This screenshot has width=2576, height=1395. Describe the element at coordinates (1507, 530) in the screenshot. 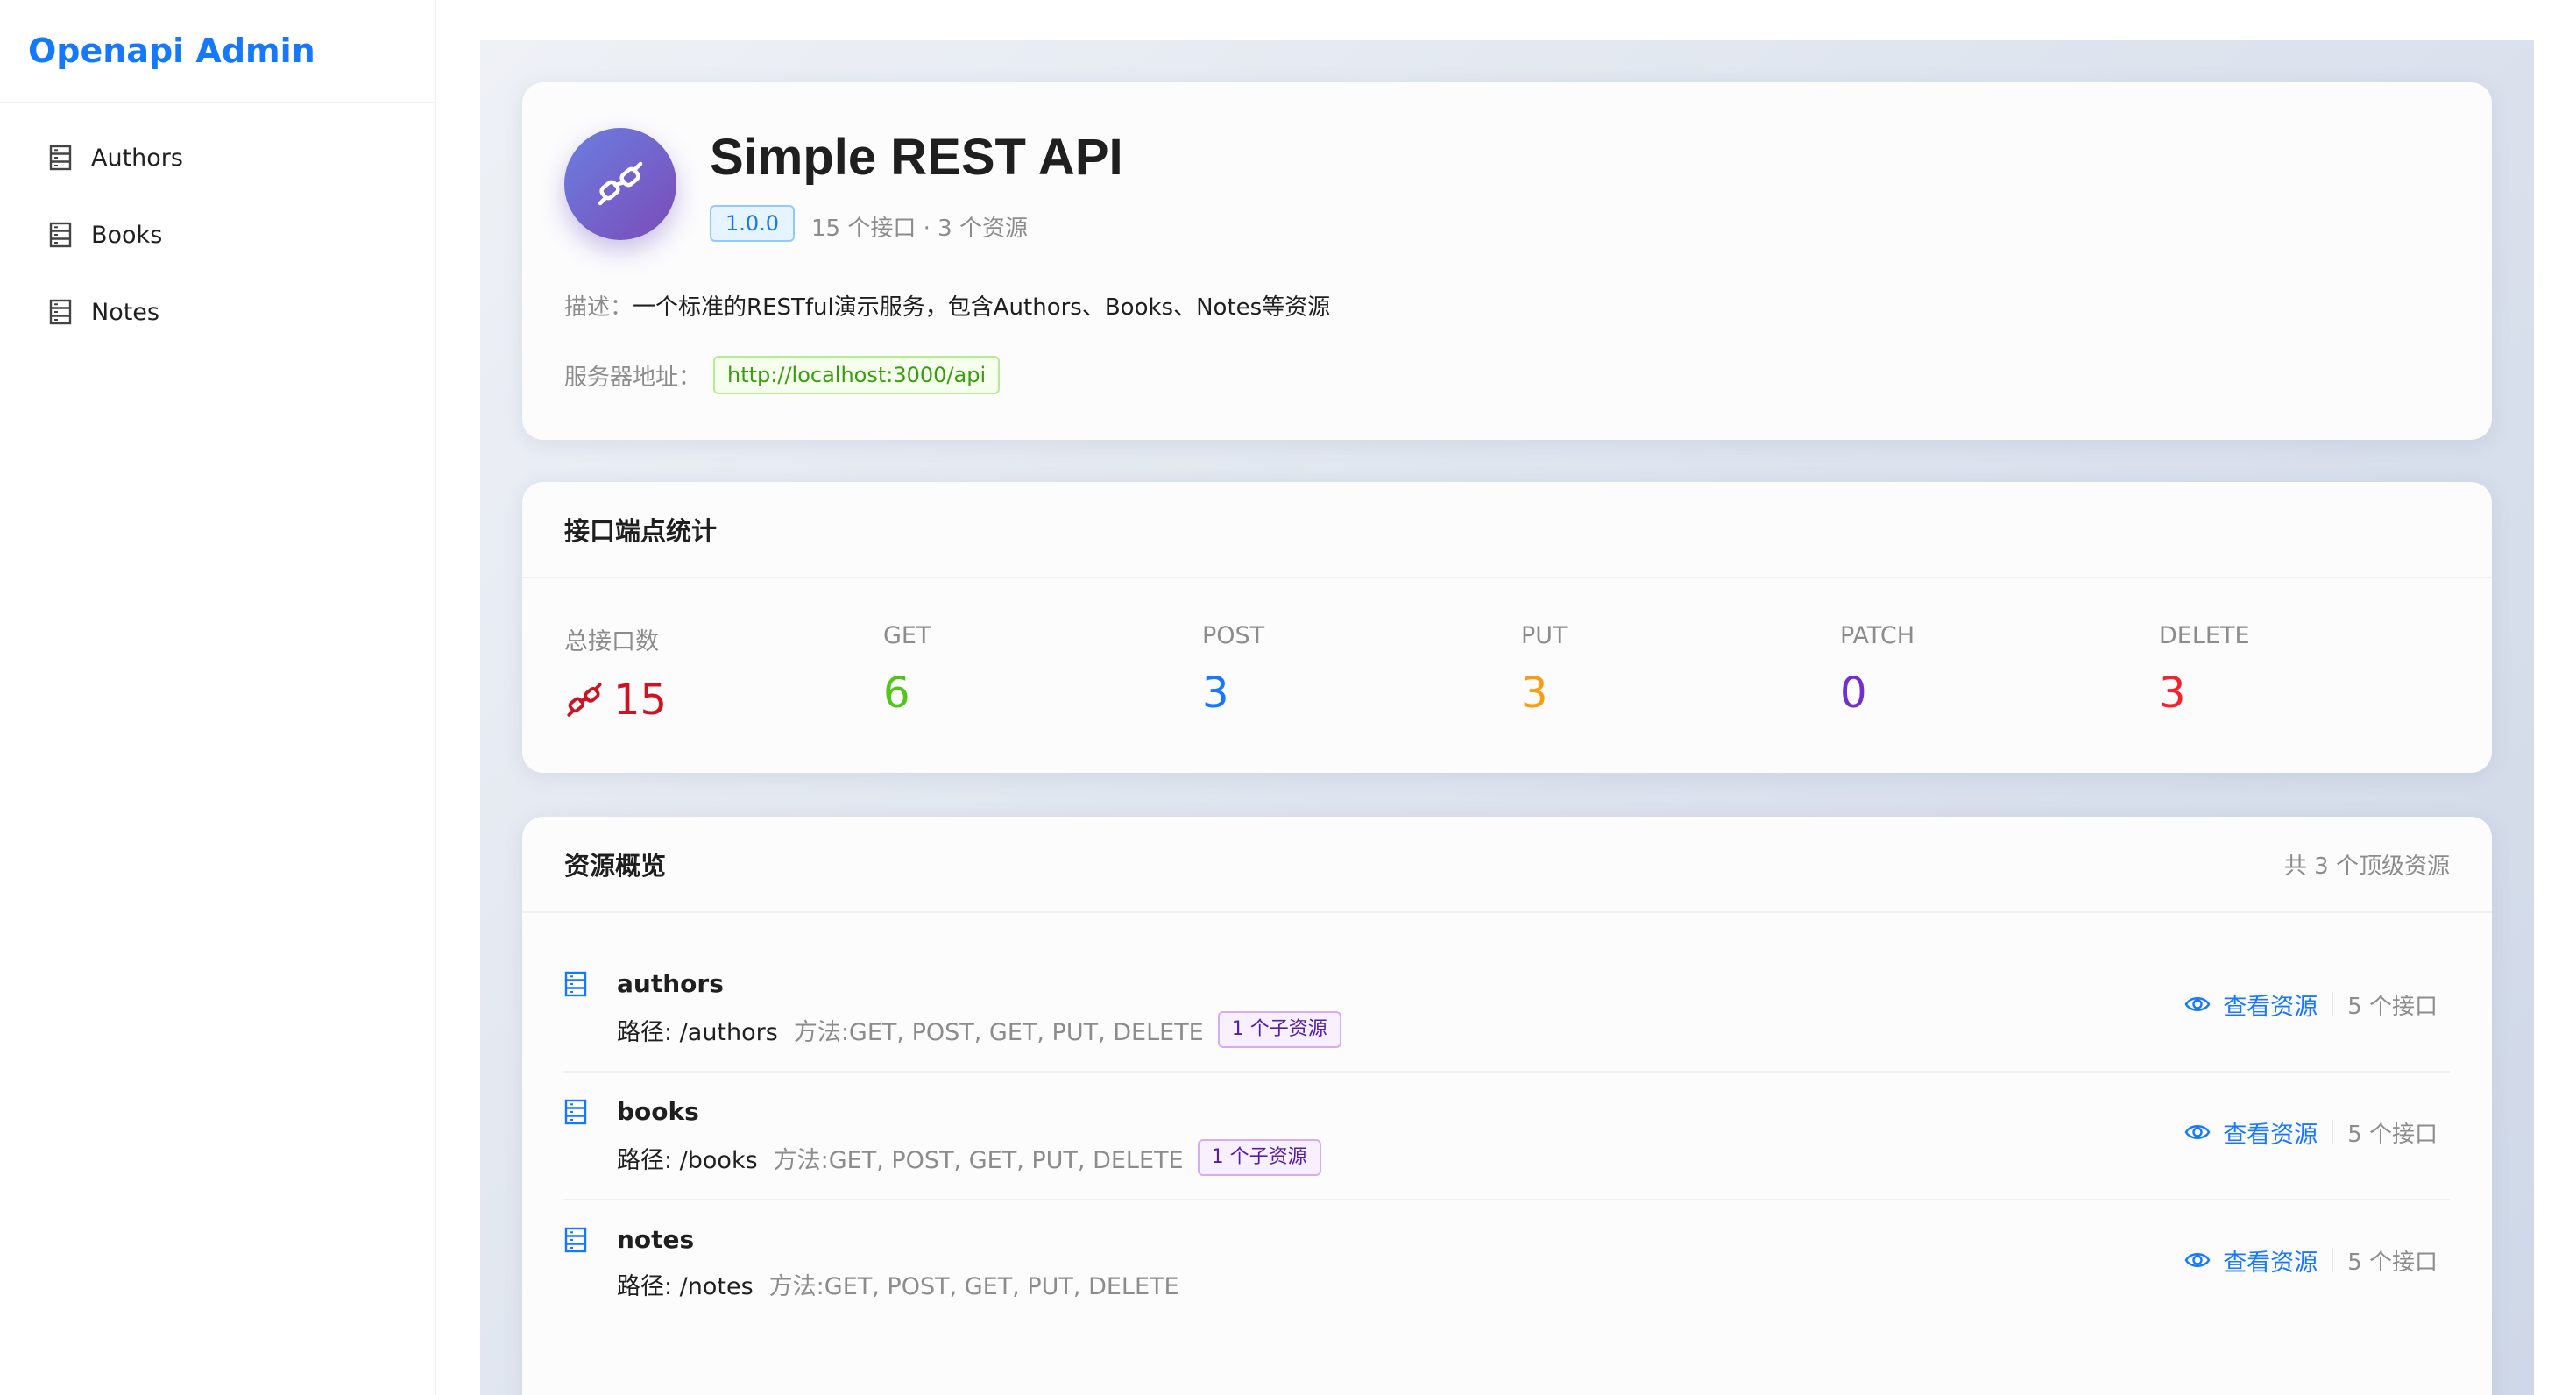

I see `stats-header: 接口端点统计` at that location.